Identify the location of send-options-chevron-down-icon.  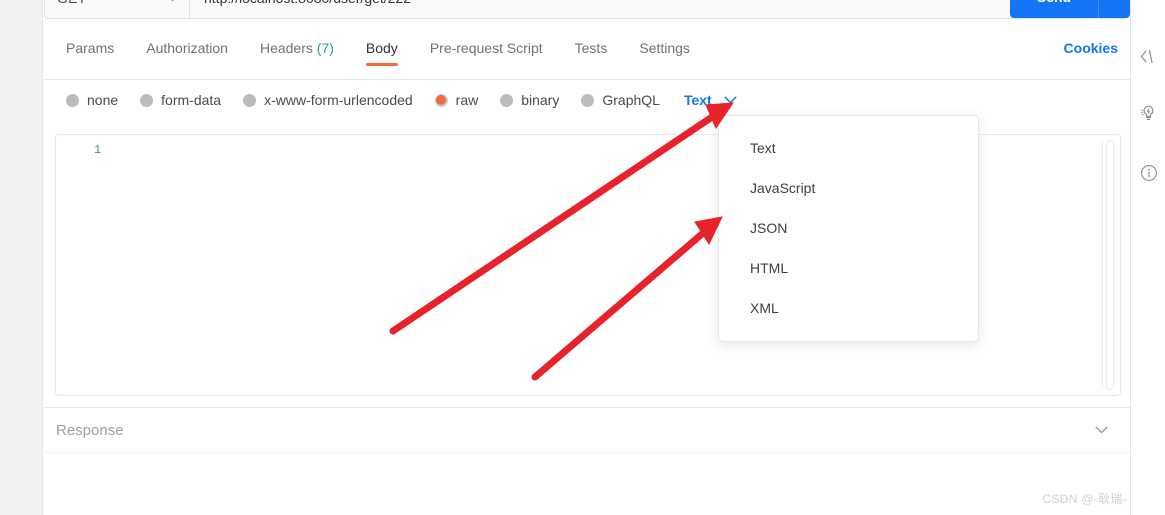
(1114, 9).